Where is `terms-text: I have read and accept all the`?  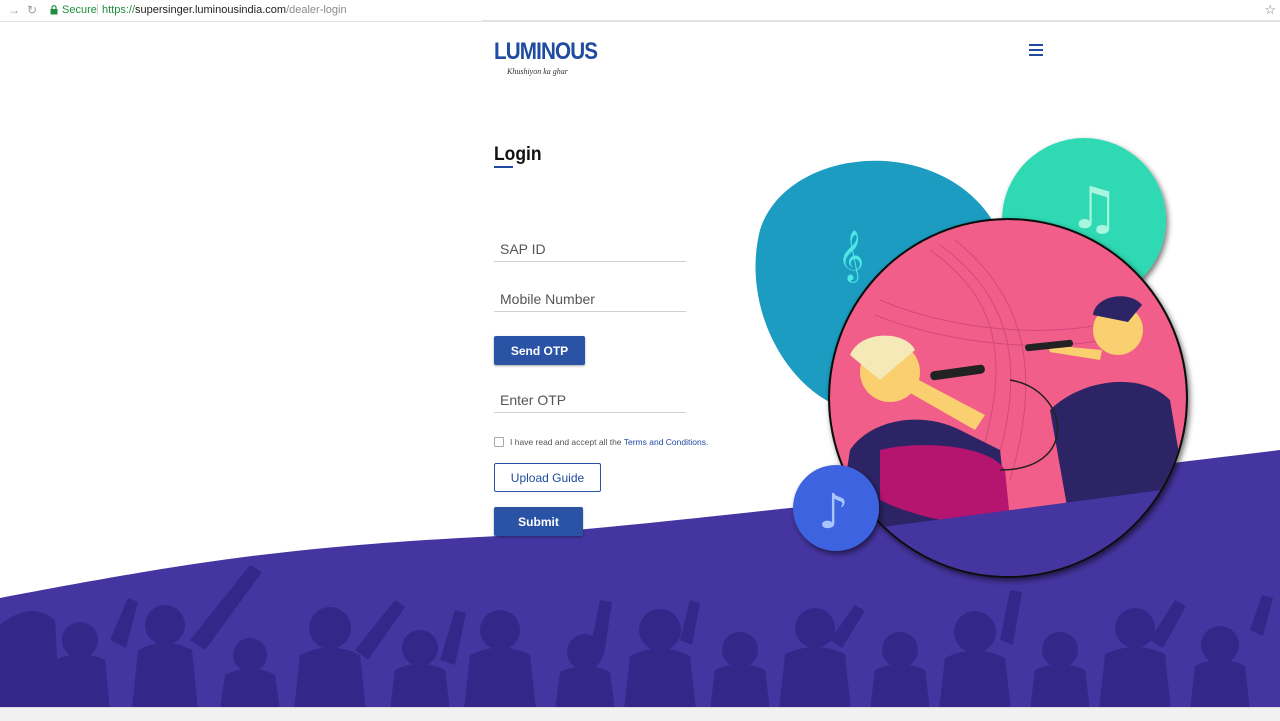 terms-text: I have read and accept all the is located at coordinates (567, 442).